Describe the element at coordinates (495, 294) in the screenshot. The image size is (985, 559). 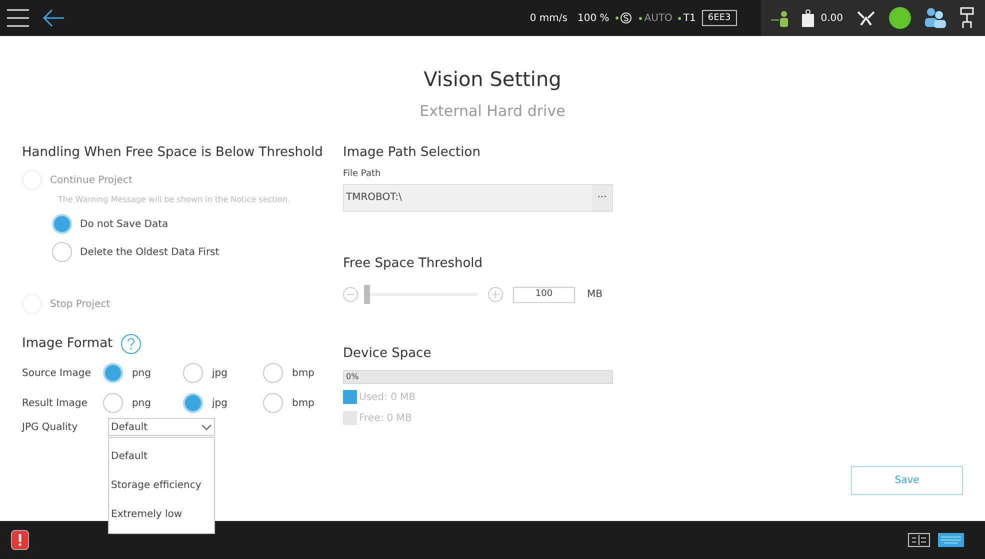
I see `plus-icon` at that location.